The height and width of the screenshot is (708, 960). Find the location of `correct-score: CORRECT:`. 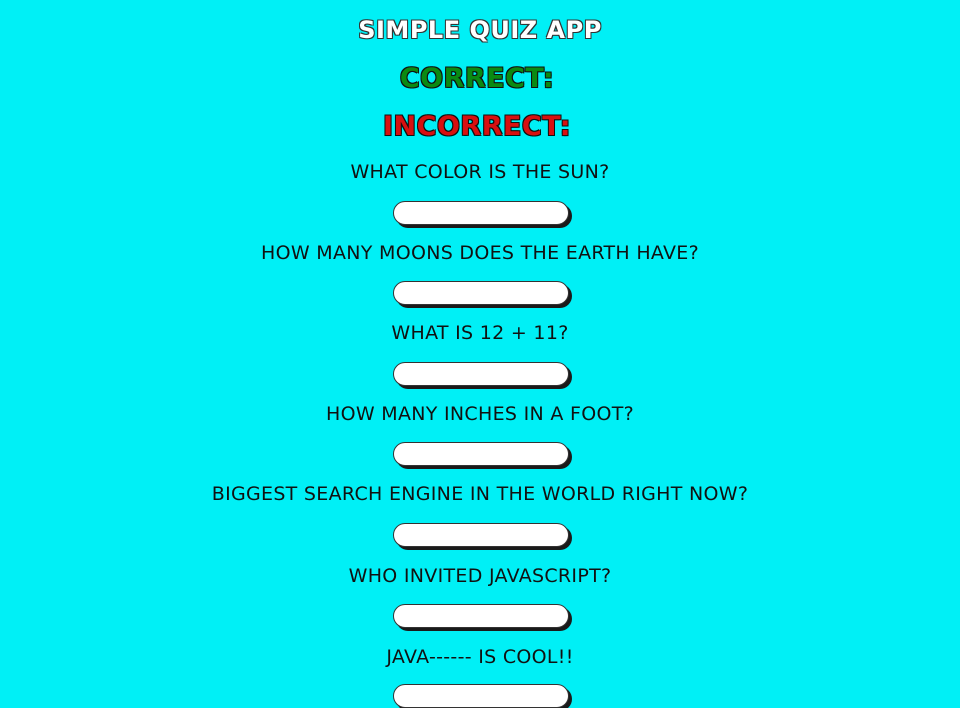

correct-score: CORRECT: is located at coordinates (480, 79).